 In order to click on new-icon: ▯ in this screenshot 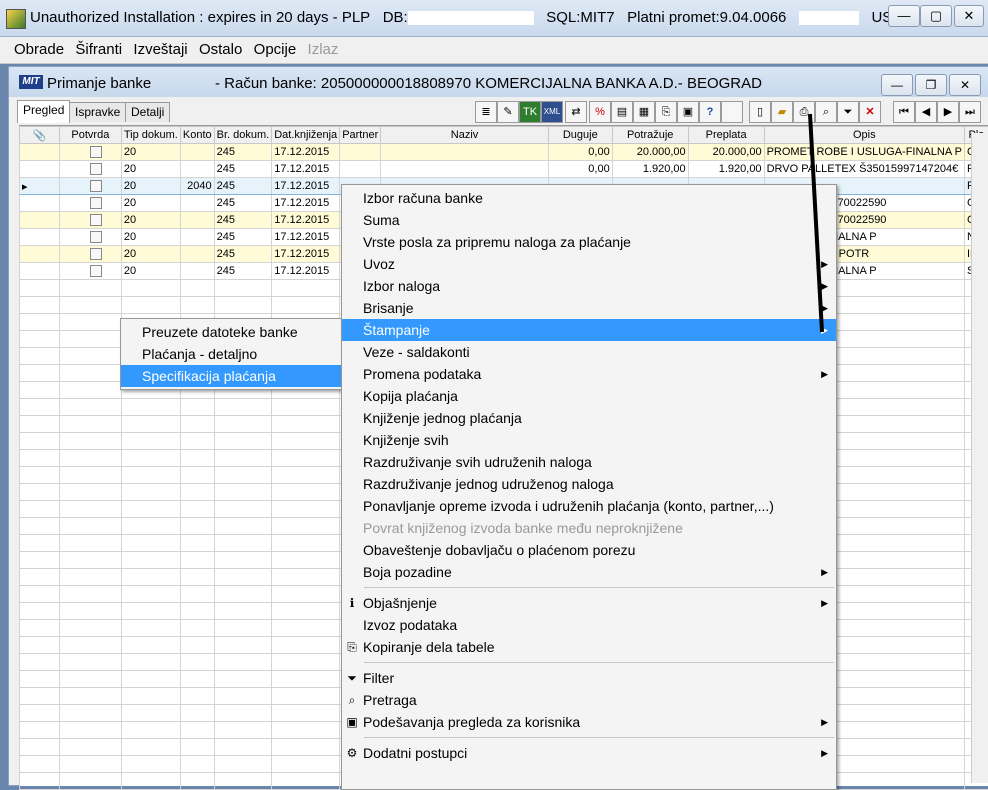, I will do `click(760, 112)`.